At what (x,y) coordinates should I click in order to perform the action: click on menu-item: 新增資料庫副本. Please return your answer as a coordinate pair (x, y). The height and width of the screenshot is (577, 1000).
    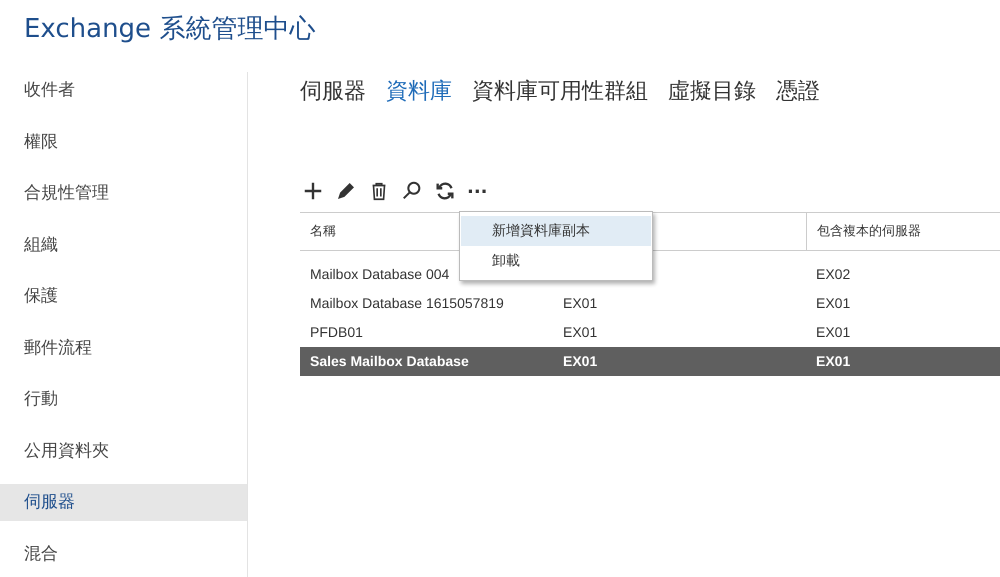
    Looking at the image, I should click on (556, 231).